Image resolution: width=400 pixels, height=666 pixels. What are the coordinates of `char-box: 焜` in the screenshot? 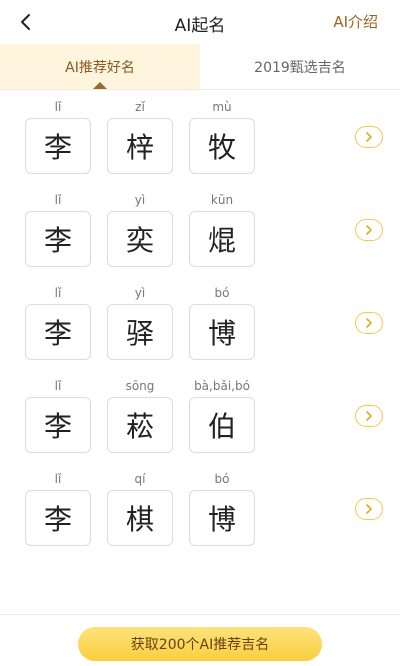 It's located at (222, 239).